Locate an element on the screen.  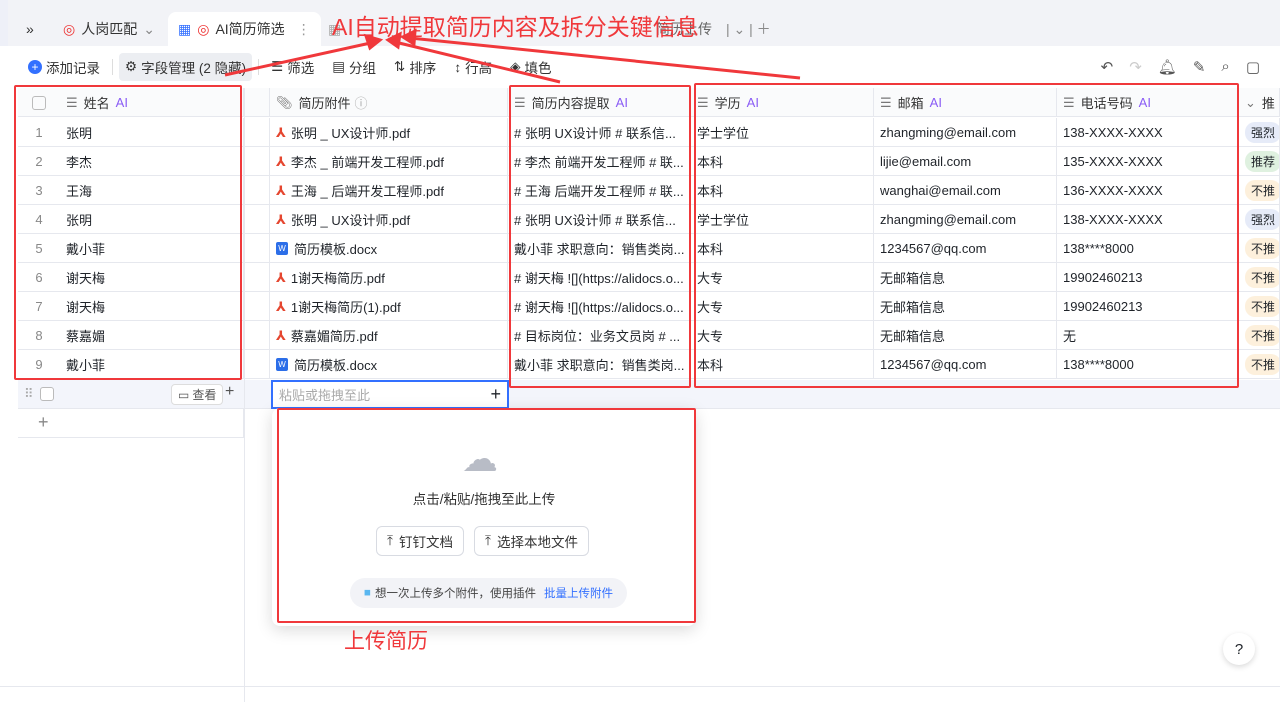
annotation-text-bottom: 上传简历 is located at coordinates (386, 641).